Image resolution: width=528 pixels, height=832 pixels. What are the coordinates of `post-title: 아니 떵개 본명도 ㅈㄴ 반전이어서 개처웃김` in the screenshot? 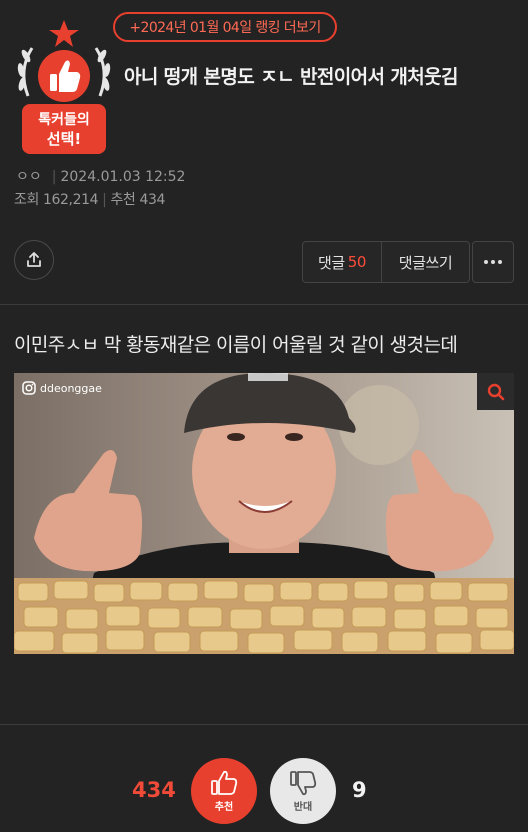 It's located at (291, 77).